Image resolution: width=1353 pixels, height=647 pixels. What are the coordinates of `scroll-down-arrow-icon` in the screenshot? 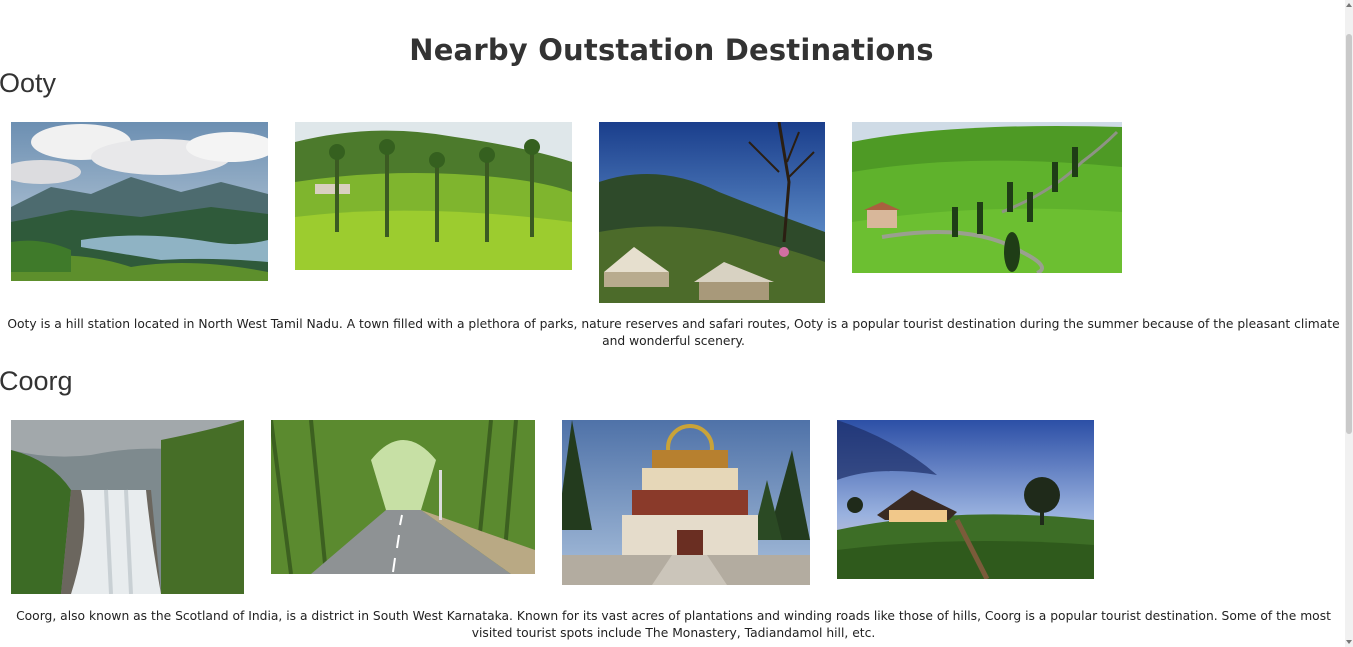 It's located at (1349, 642).